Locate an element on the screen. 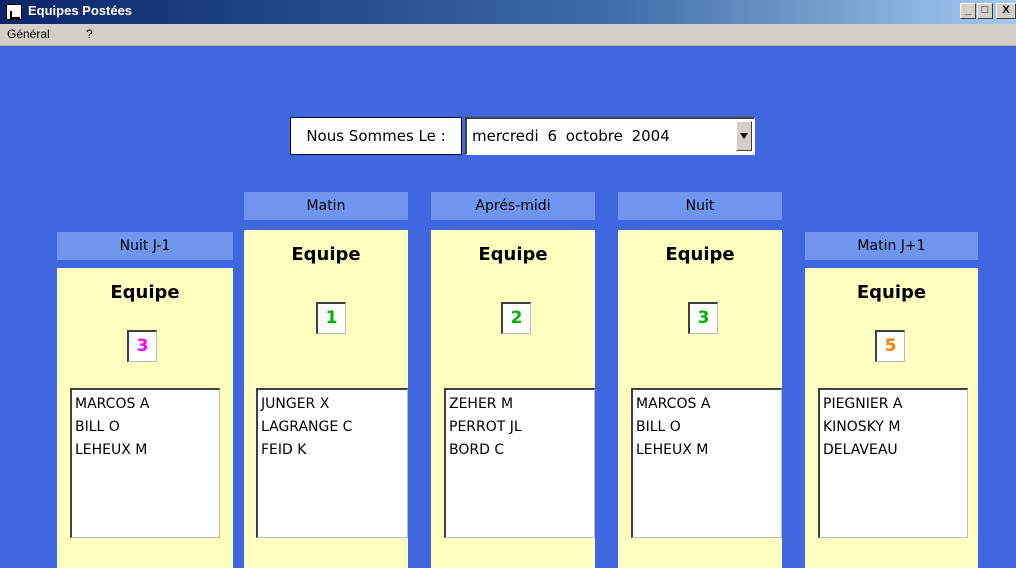 The image size is (1016, 568). app-icon is located at coordinates (14, 12).